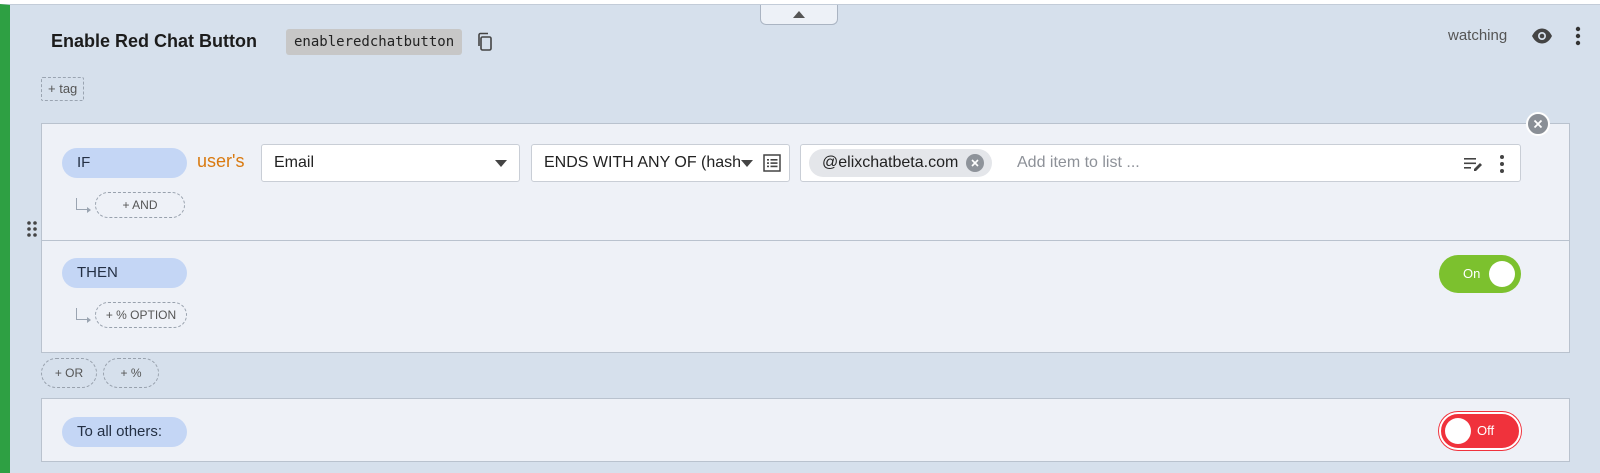 Image resolution: width=1600 pixels, height=473 pixels. Describe the element at coordinates (1502, 164) in the screenshot. I see `value-menu-icon` at that location.